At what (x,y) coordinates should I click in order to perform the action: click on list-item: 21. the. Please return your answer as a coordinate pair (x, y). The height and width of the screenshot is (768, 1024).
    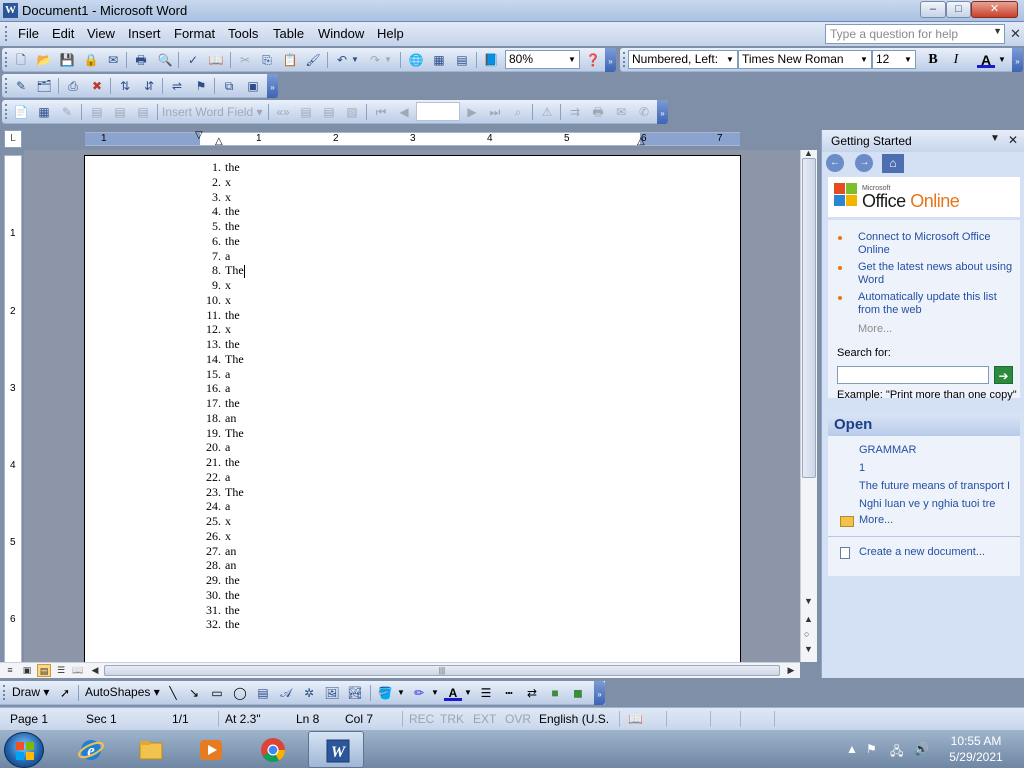
    Looking at the image, I should click on (221, 462).